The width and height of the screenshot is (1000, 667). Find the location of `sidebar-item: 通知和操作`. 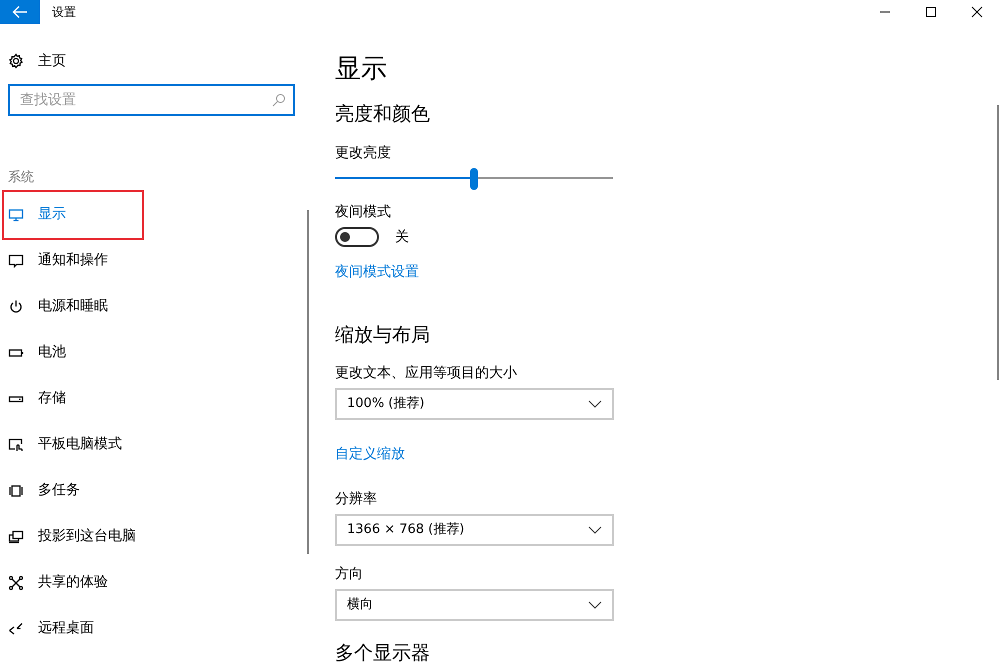

sidebar-item: 通知和操作 is located at coordinates (155, 261).